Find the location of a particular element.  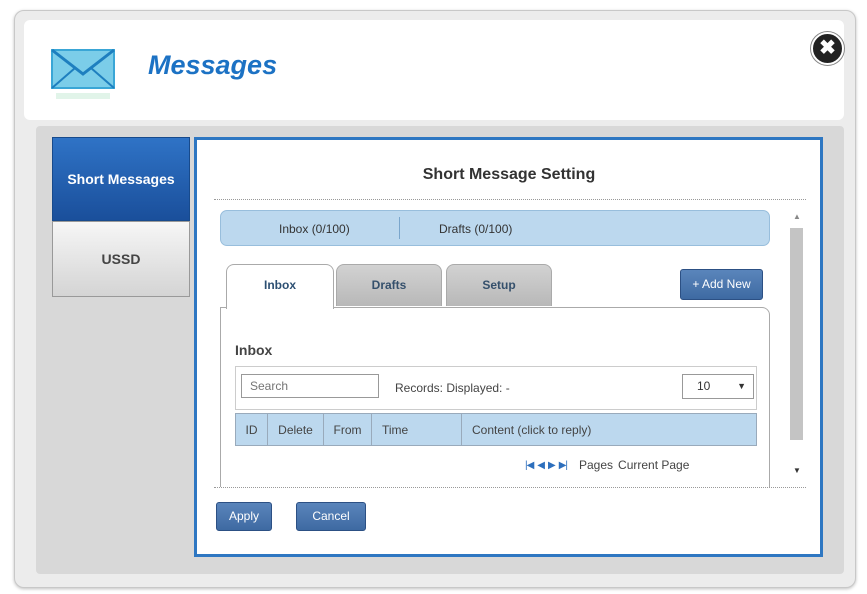

prev-page-icon: ◀ is located at coordinates (541, 465).